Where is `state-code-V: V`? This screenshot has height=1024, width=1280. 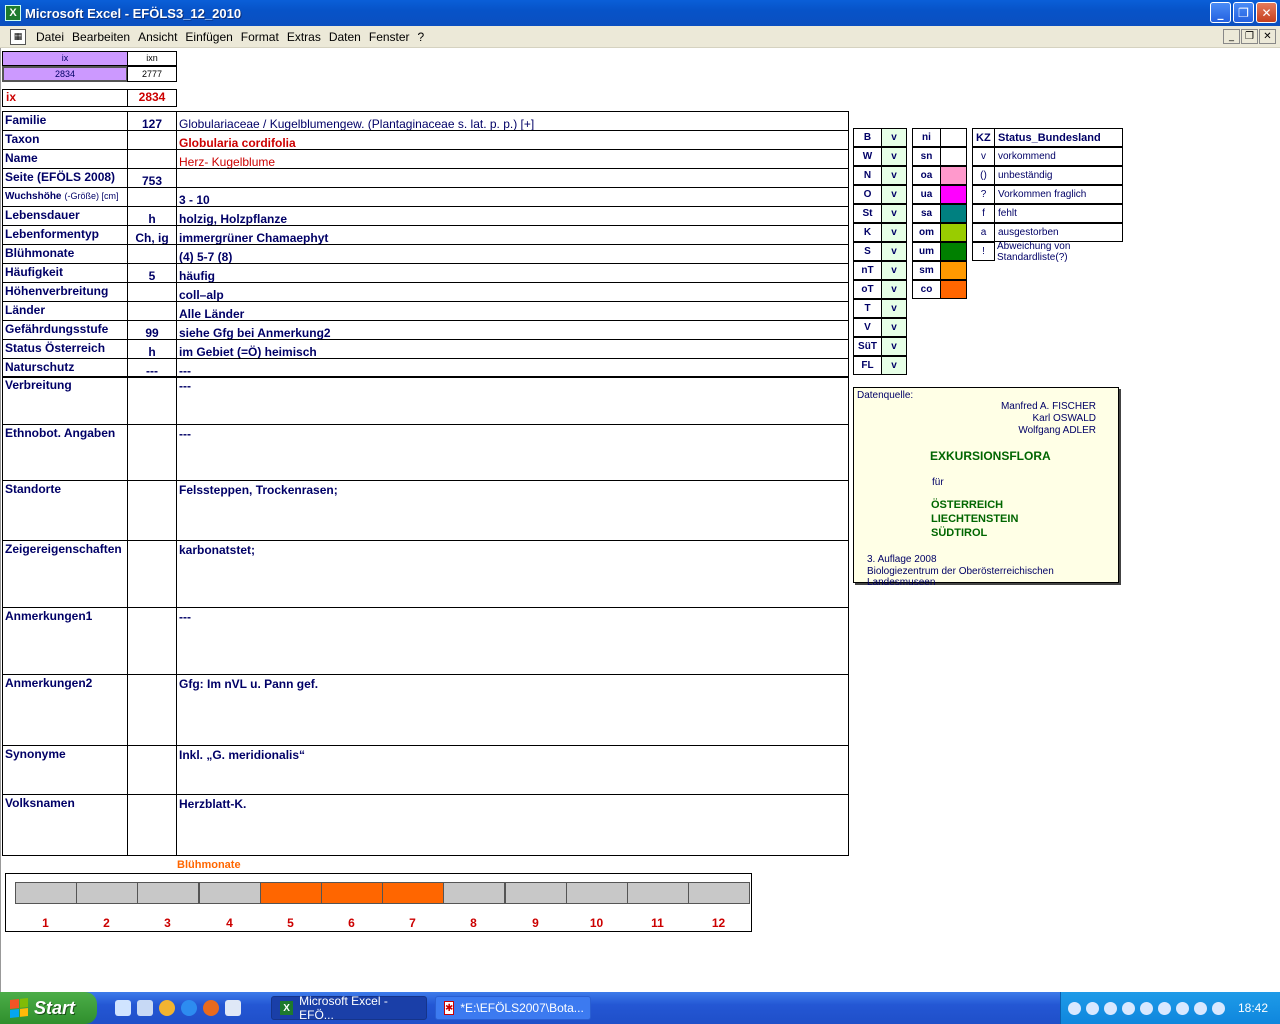
state-code-V: V is located at coordinates (867, 327).